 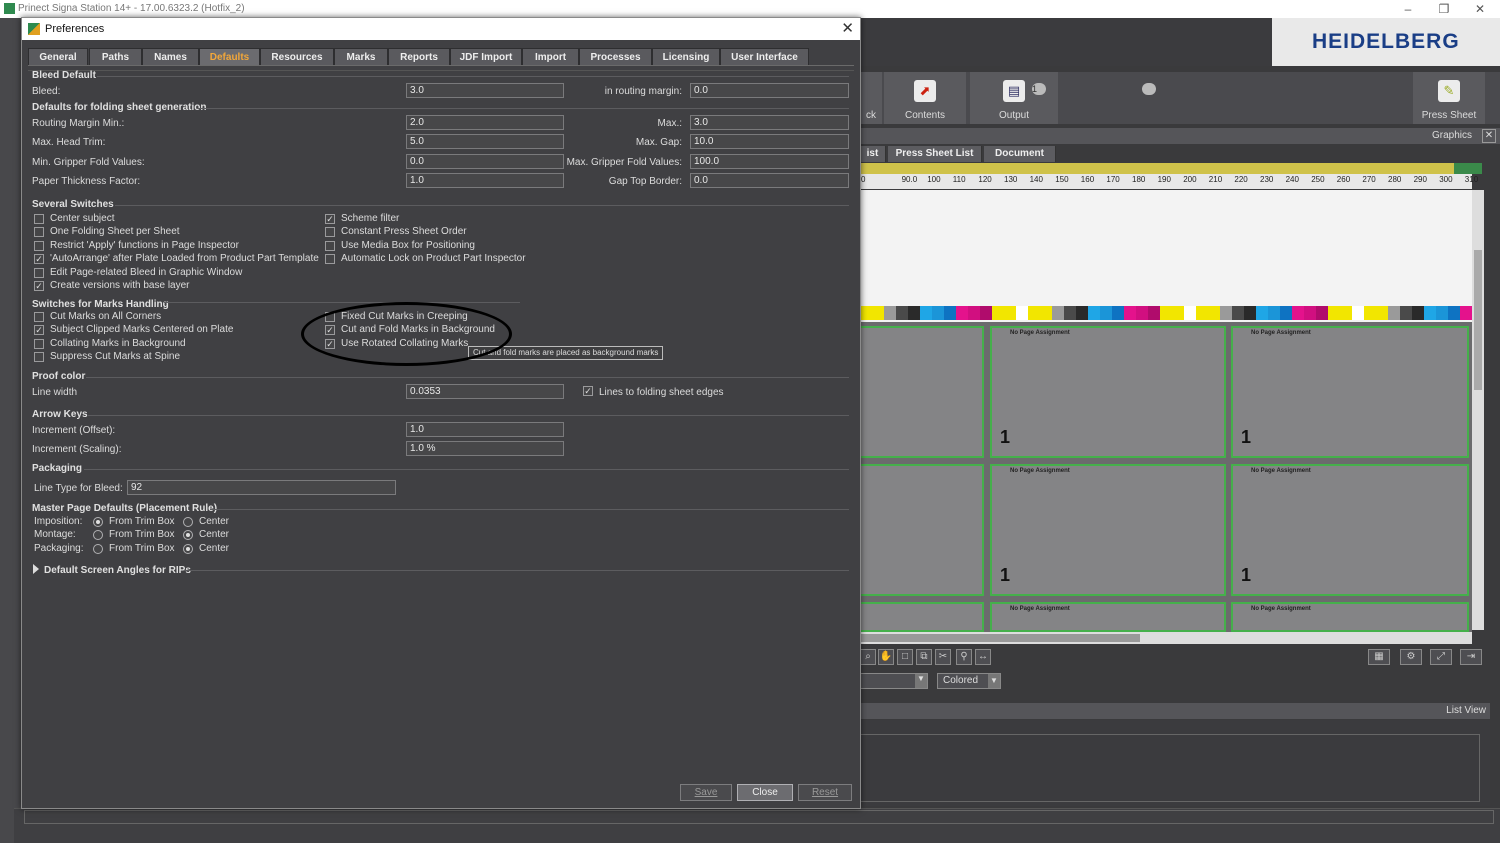 What do you see at coordinates (706, 792) in the screenshot?
I see `save-button: Save` at bounding box center [706, 792].